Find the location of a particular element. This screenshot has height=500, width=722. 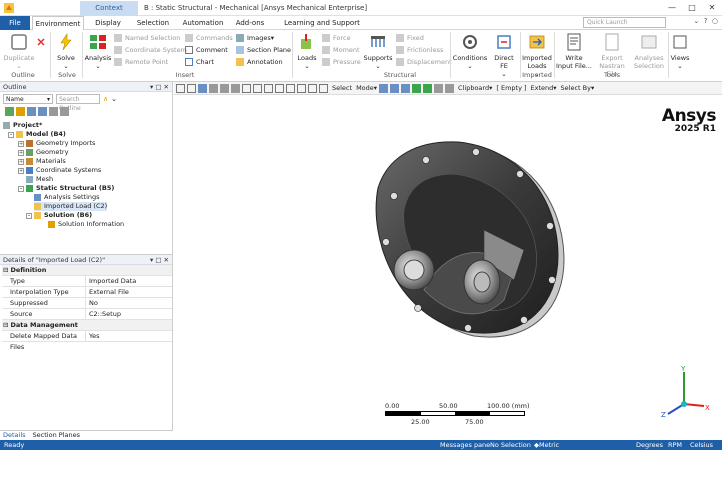

maximize-icon: □ is located at coordinates (692, 8).